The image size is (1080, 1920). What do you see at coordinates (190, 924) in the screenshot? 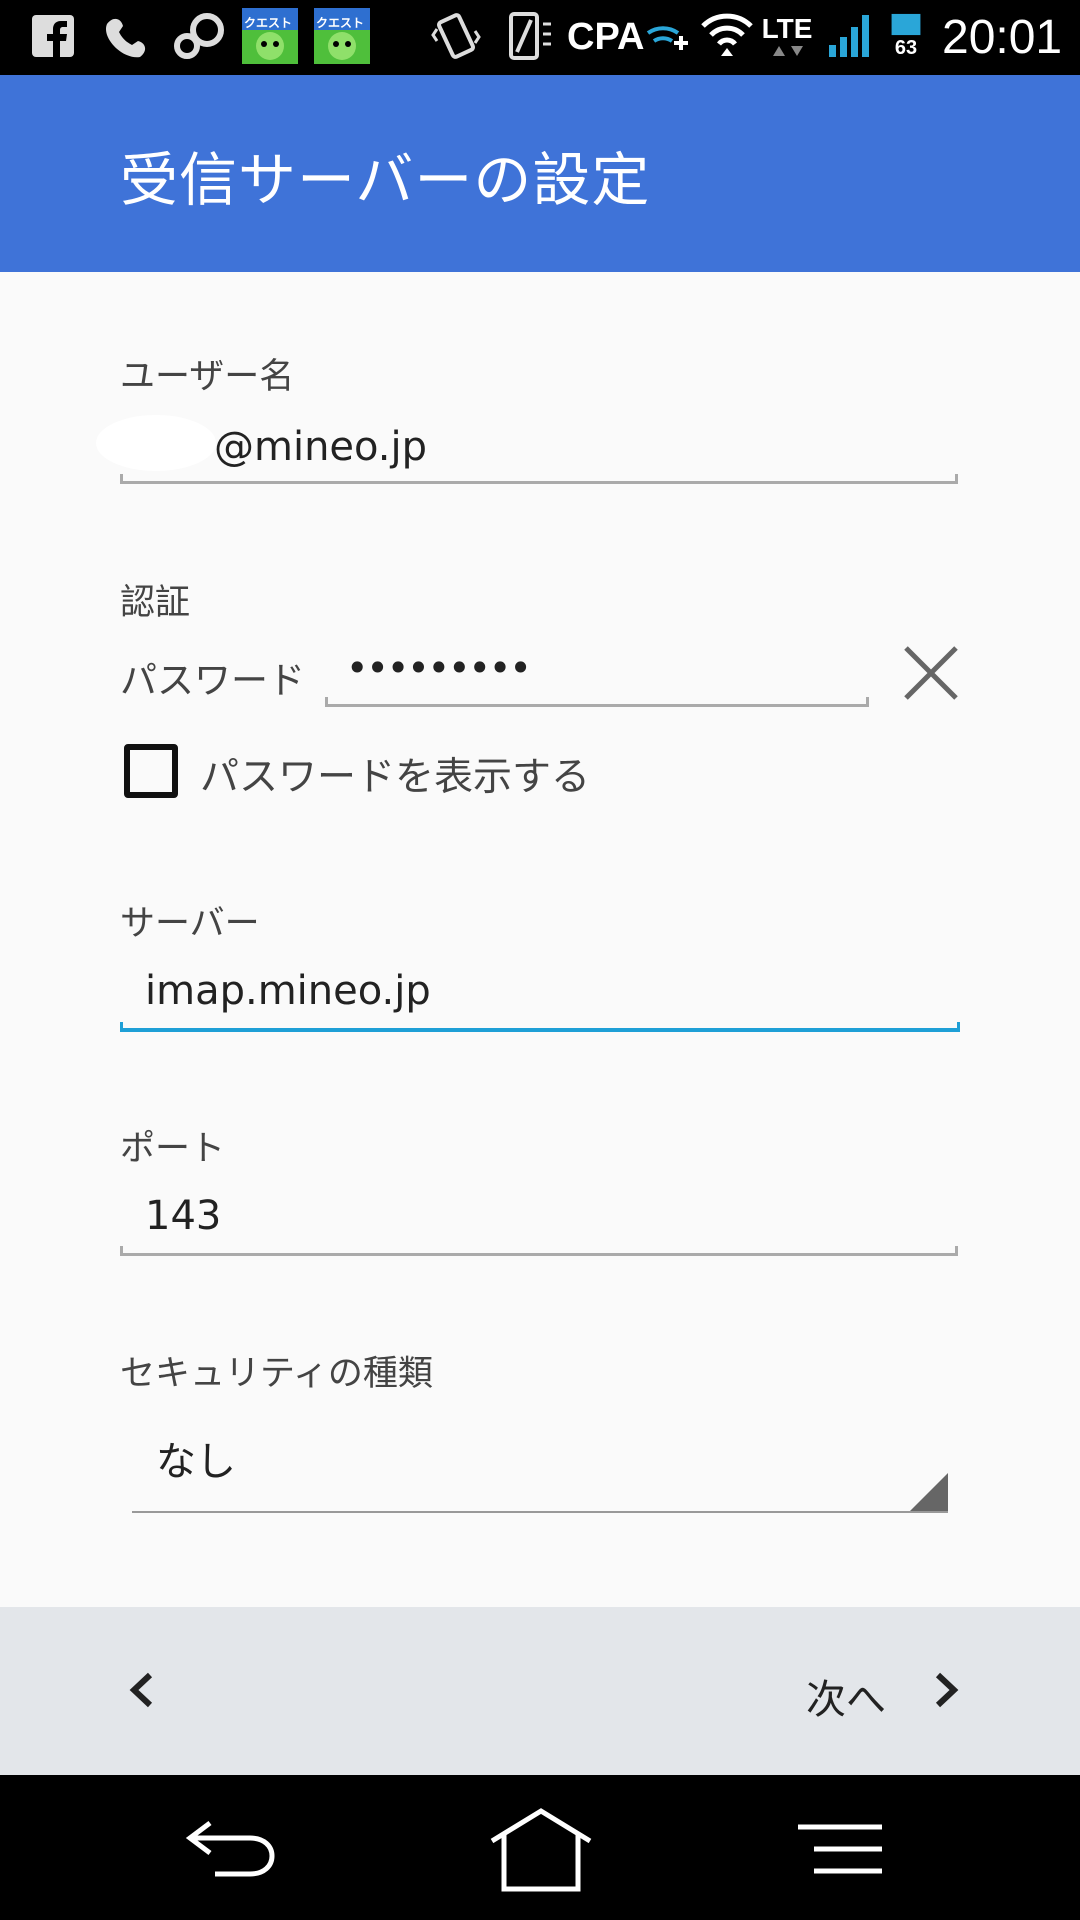
I see `server-label: サーバー` at bounding box center [190, 924].